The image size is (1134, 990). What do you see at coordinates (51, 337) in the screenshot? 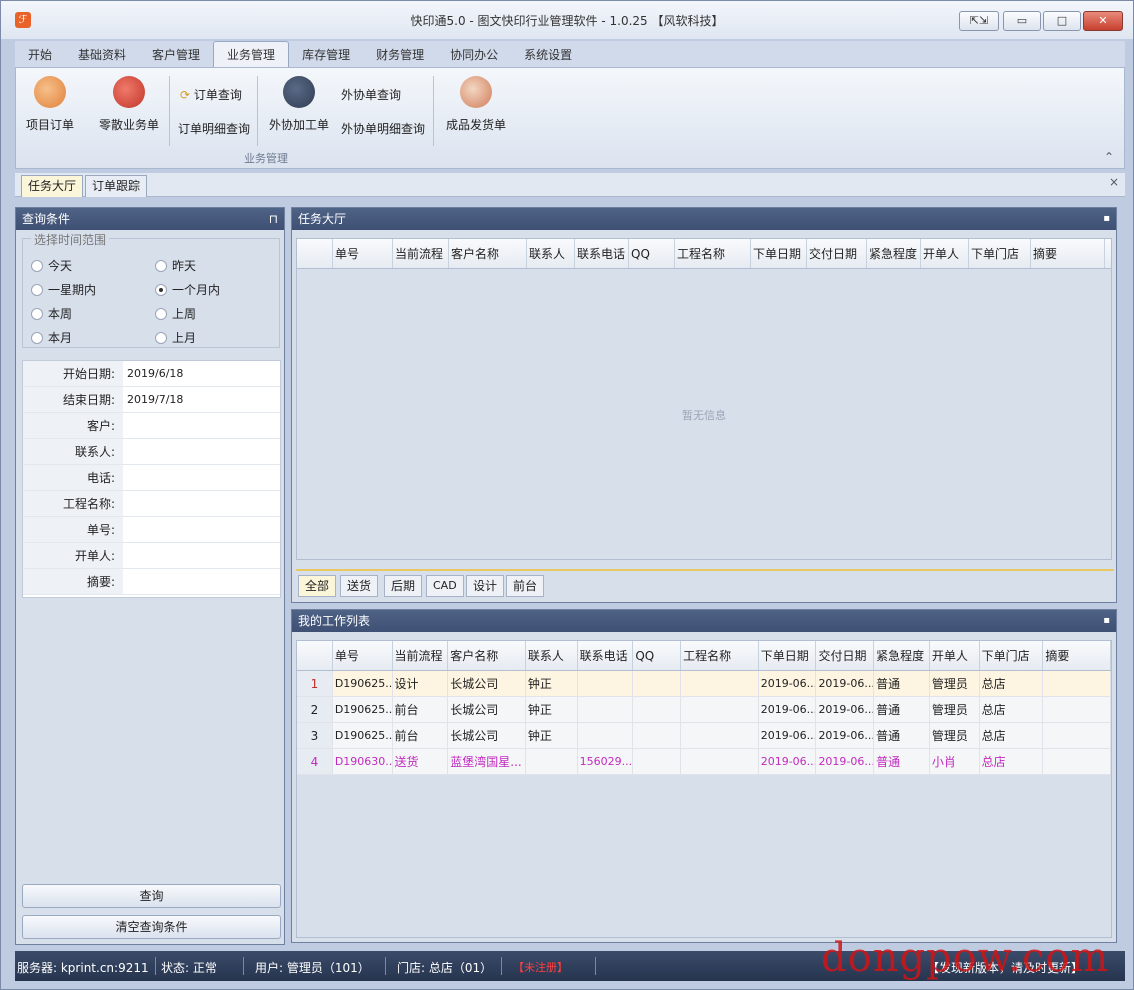
I see `radio-option-6: 本月` at bounding box center [51, 337].